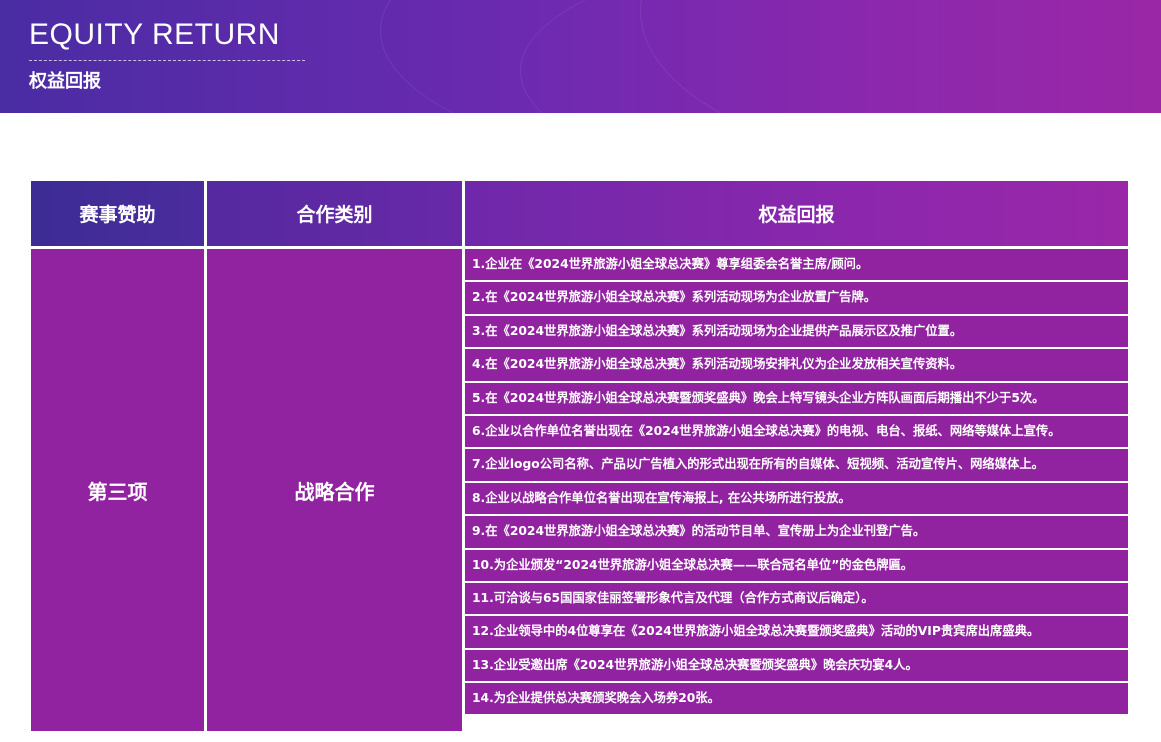  I want to click on benefit-item: 1.企业在《2024世界旅游小姐全球总决赛》尊享组委会名誉主席/顾问。, so click(796, 265).